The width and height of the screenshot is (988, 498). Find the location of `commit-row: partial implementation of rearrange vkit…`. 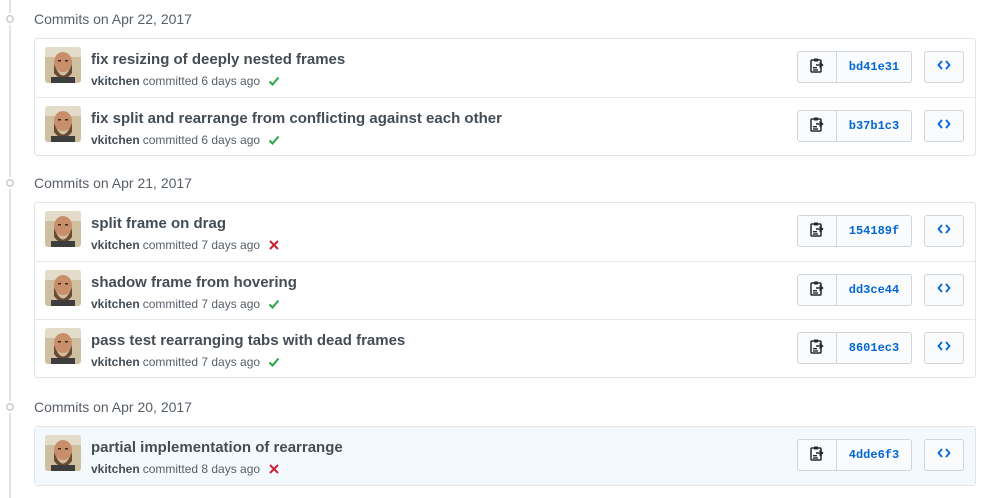

commit-row: partial implementation of rearrange vkit… is located at coordinates (505, 456).